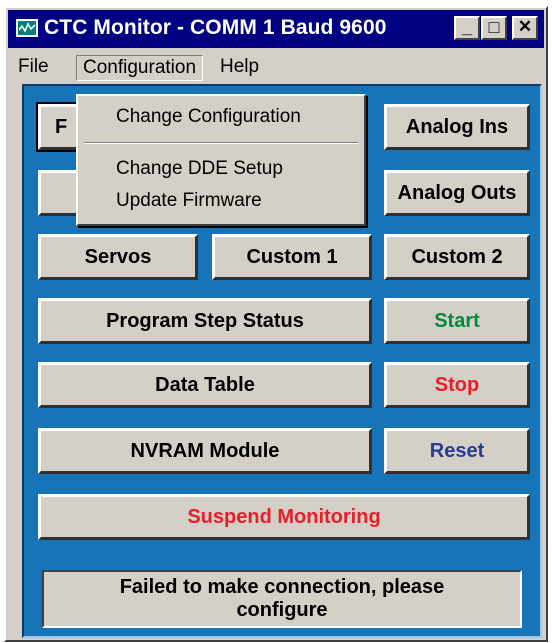 Image resolution: width=552 pixels, height=643 pixels. I want to click on menu-file: File, so click(33, 68).